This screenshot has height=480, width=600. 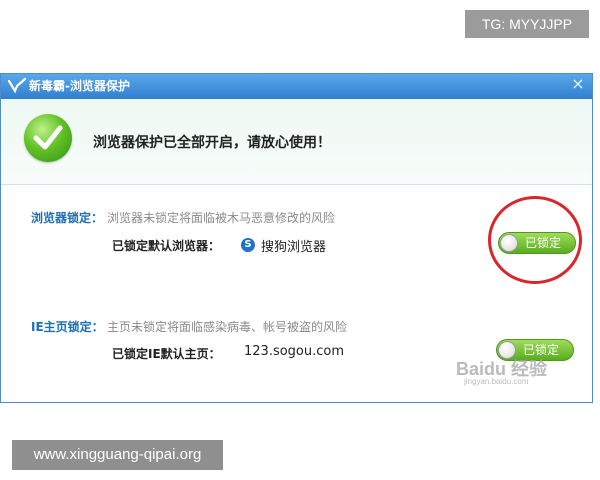 I want to click on jinshan-duba-logo-icon, so click(x=17, y=86).